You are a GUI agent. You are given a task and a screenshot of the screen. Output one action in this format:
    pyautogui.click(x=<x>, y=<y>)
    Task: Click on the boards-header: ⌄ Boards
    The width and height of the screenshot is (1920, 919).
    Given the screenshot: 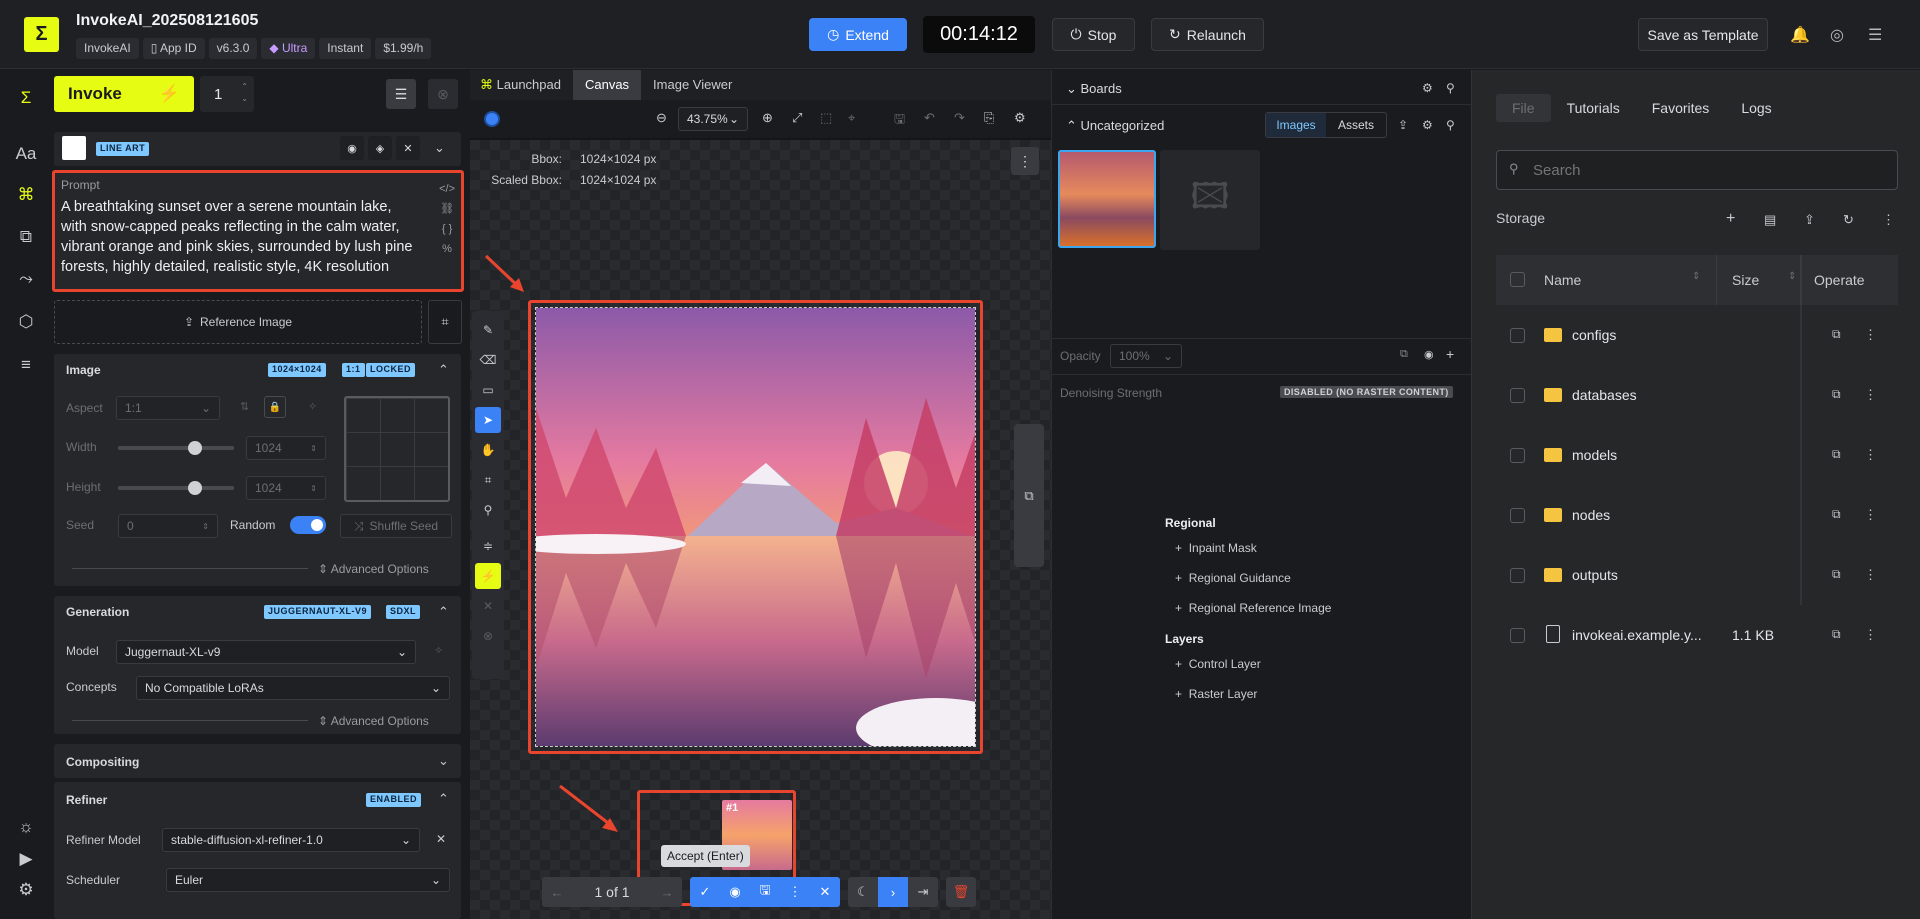 What is the action you would take?
    pyautogui.click(x=1094, y=89)
    